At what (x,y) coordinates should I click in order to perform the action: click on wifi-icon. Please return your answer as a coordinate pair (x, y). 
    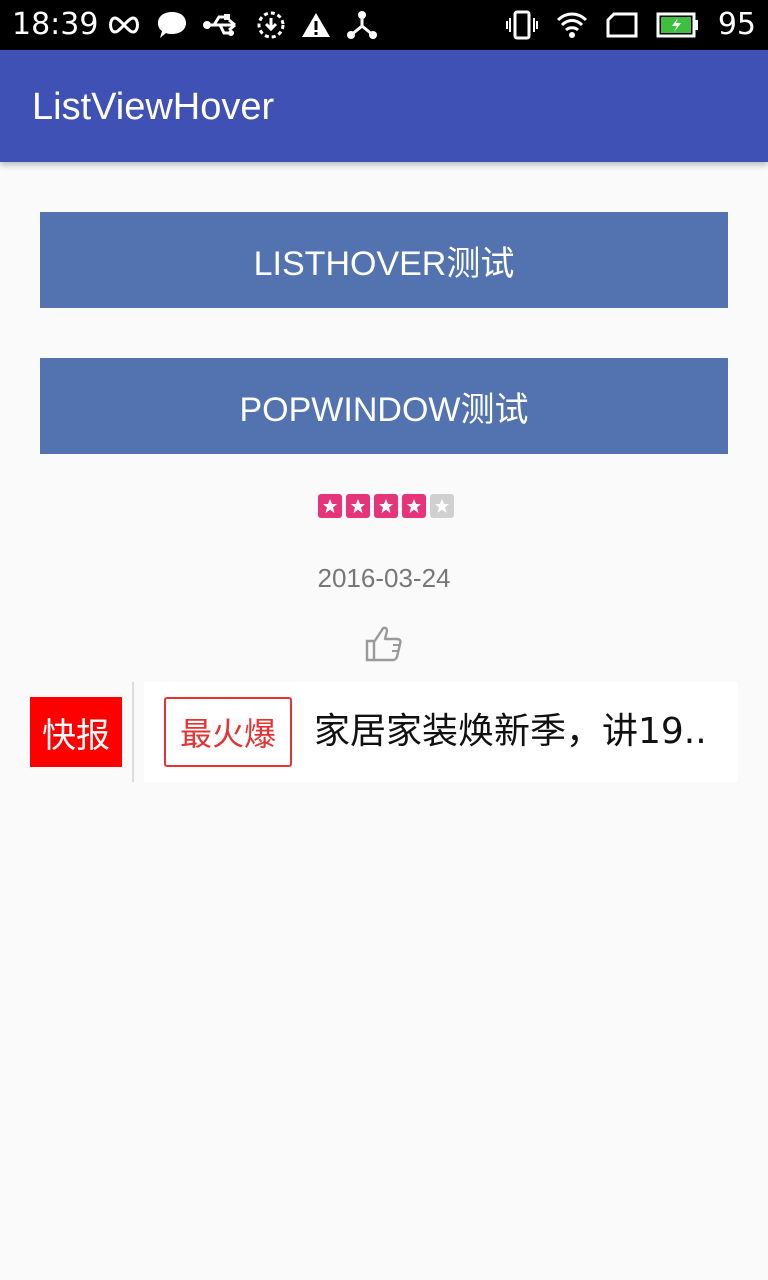
    Looking at the image, I should click on (571, 25).